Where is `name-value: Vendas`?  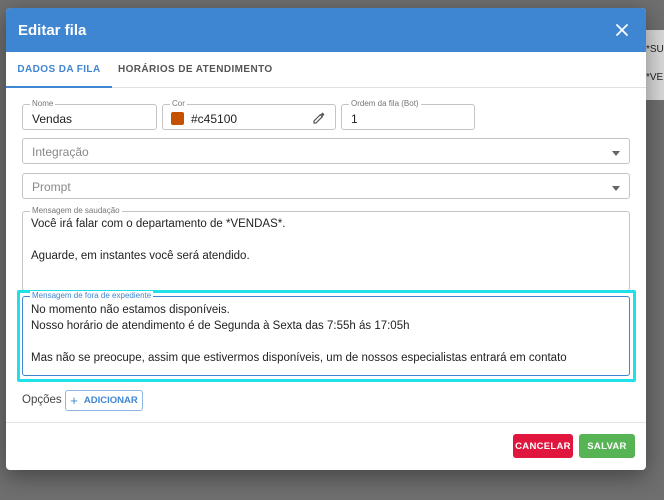 name-value: Vendas is located at coordinates (52, 119).